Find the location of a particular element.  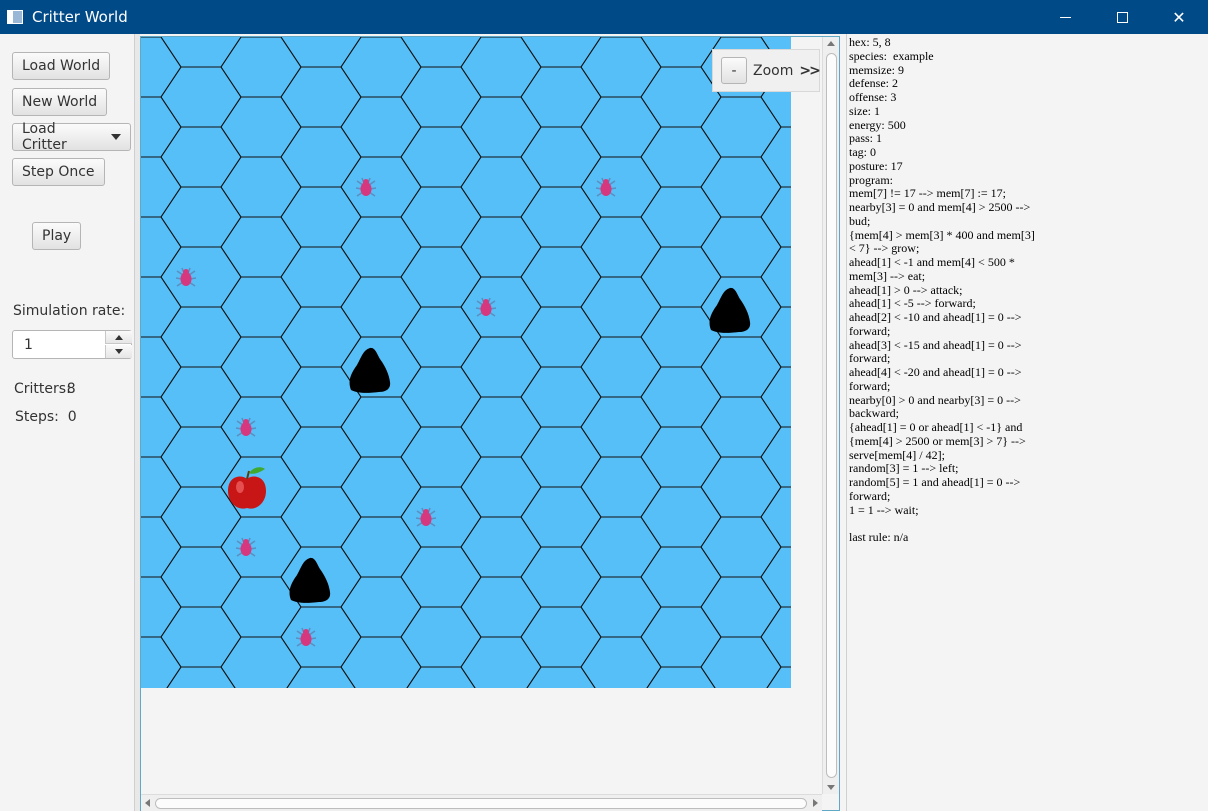

zoom-label: Zoom is located at coordinates (773, 70).